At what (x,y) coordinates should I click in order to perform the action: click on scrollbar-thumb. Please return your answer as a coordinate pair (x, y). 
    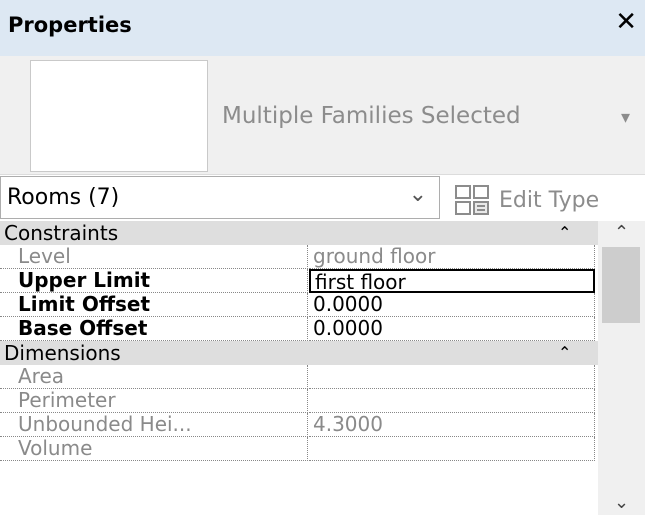
    Looking at the image, I should click on (621, 285).